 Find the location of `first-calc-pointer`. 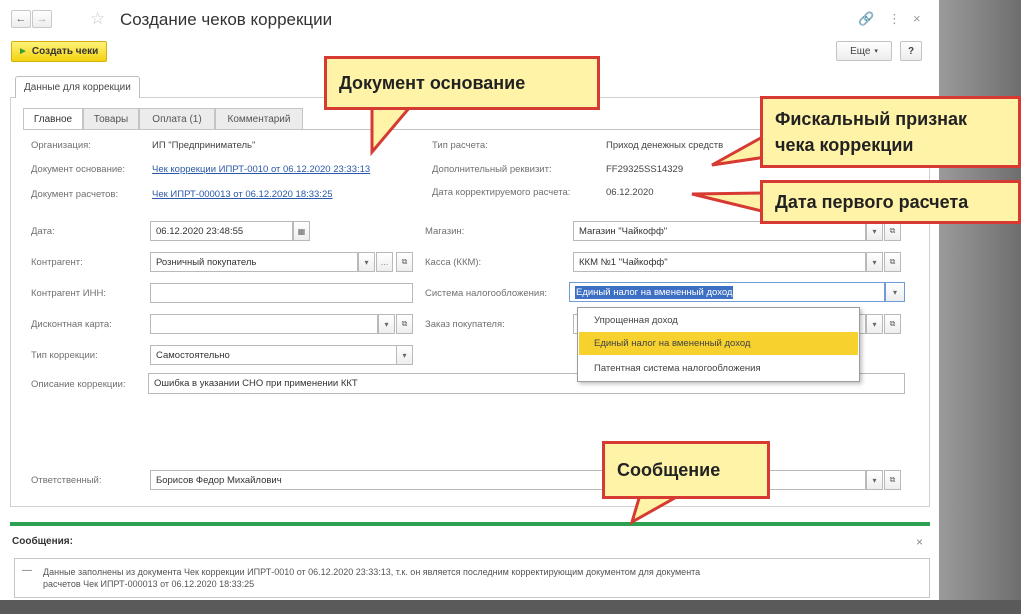

first-calc-pointer is located at coordinates (729, 202).